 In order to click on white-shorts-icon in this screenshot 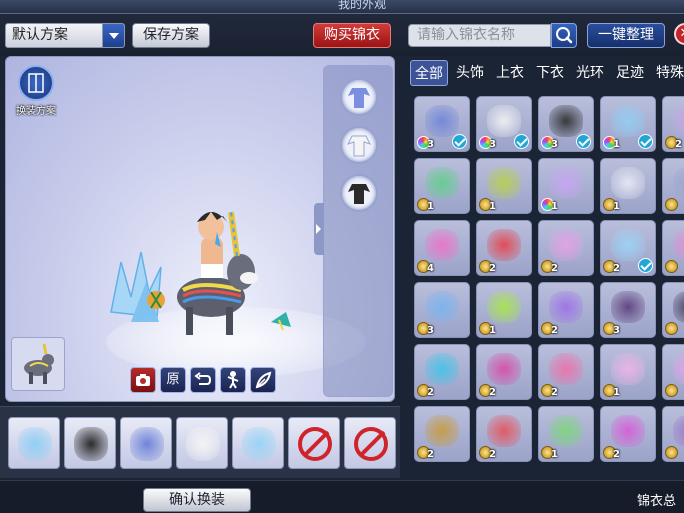, I will do `click(203, 444)`.